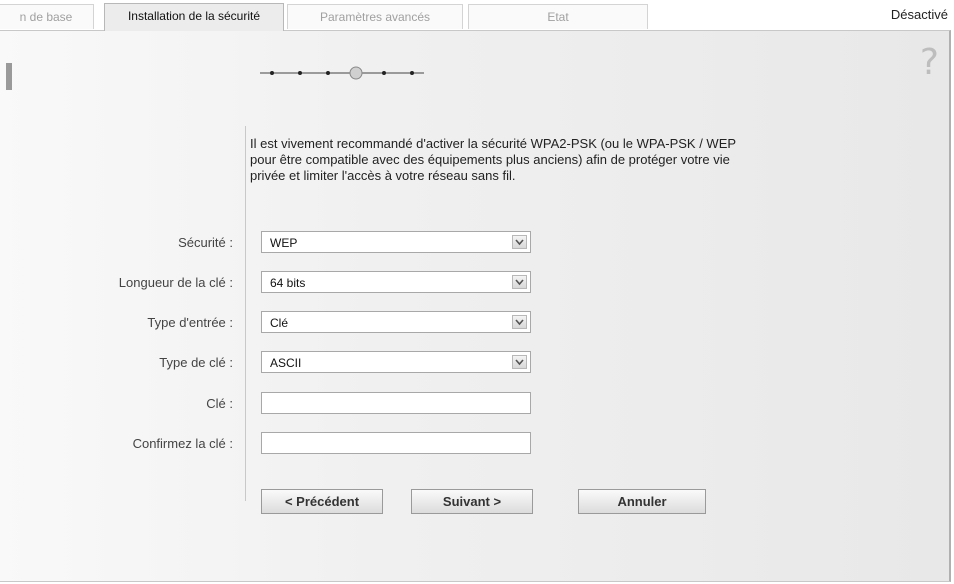  I want to click on entry-type-value: Clé, so click(279, 323).